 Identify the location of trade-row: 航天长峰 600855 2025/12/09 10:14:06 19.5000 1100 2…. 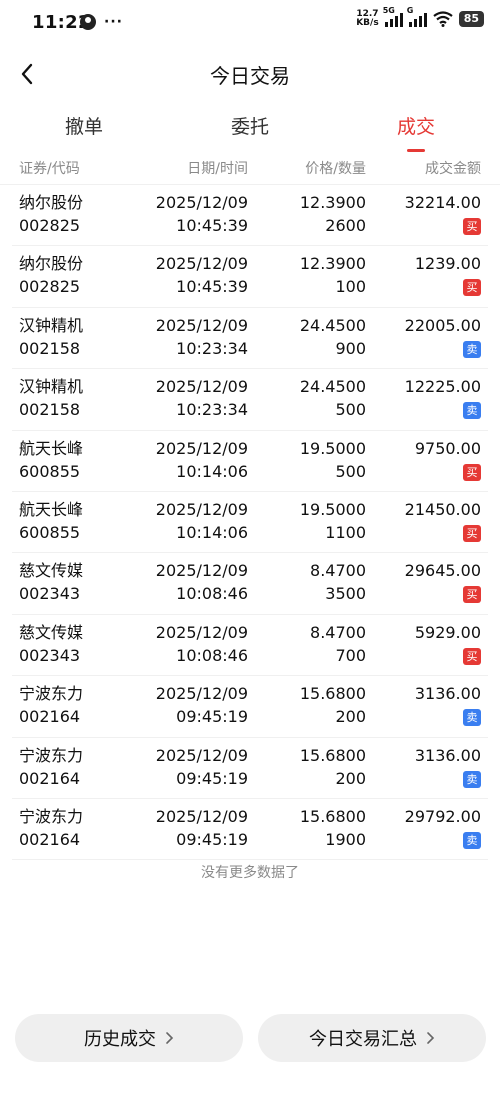
(250, 523).